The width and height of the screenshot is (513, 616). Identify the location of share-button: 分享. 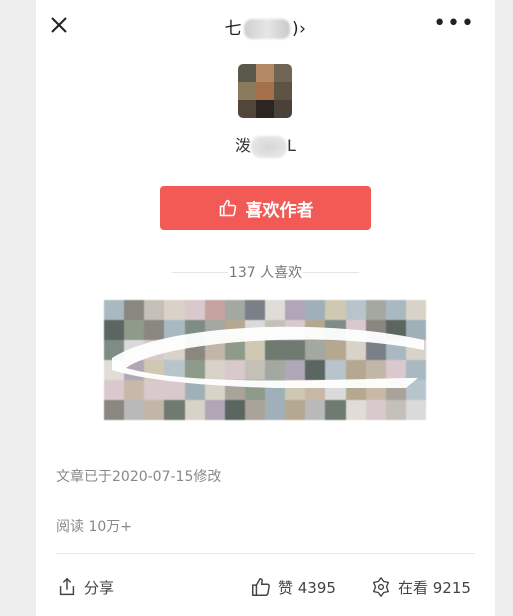
(85, 587).